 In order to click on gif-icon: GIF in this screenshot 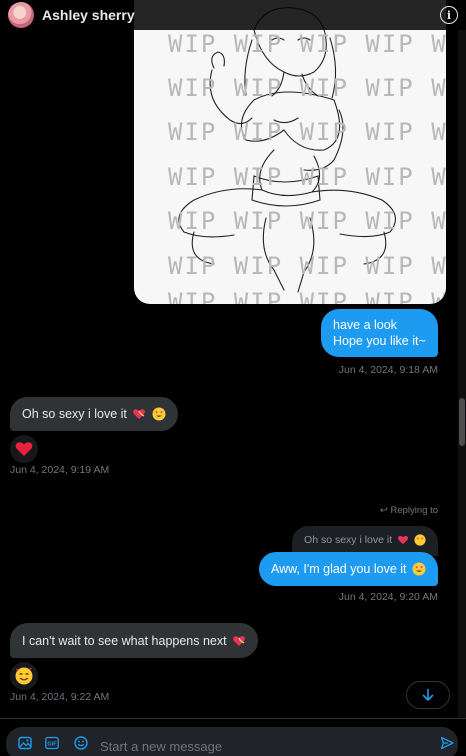, I will do `click(52, 743)`.